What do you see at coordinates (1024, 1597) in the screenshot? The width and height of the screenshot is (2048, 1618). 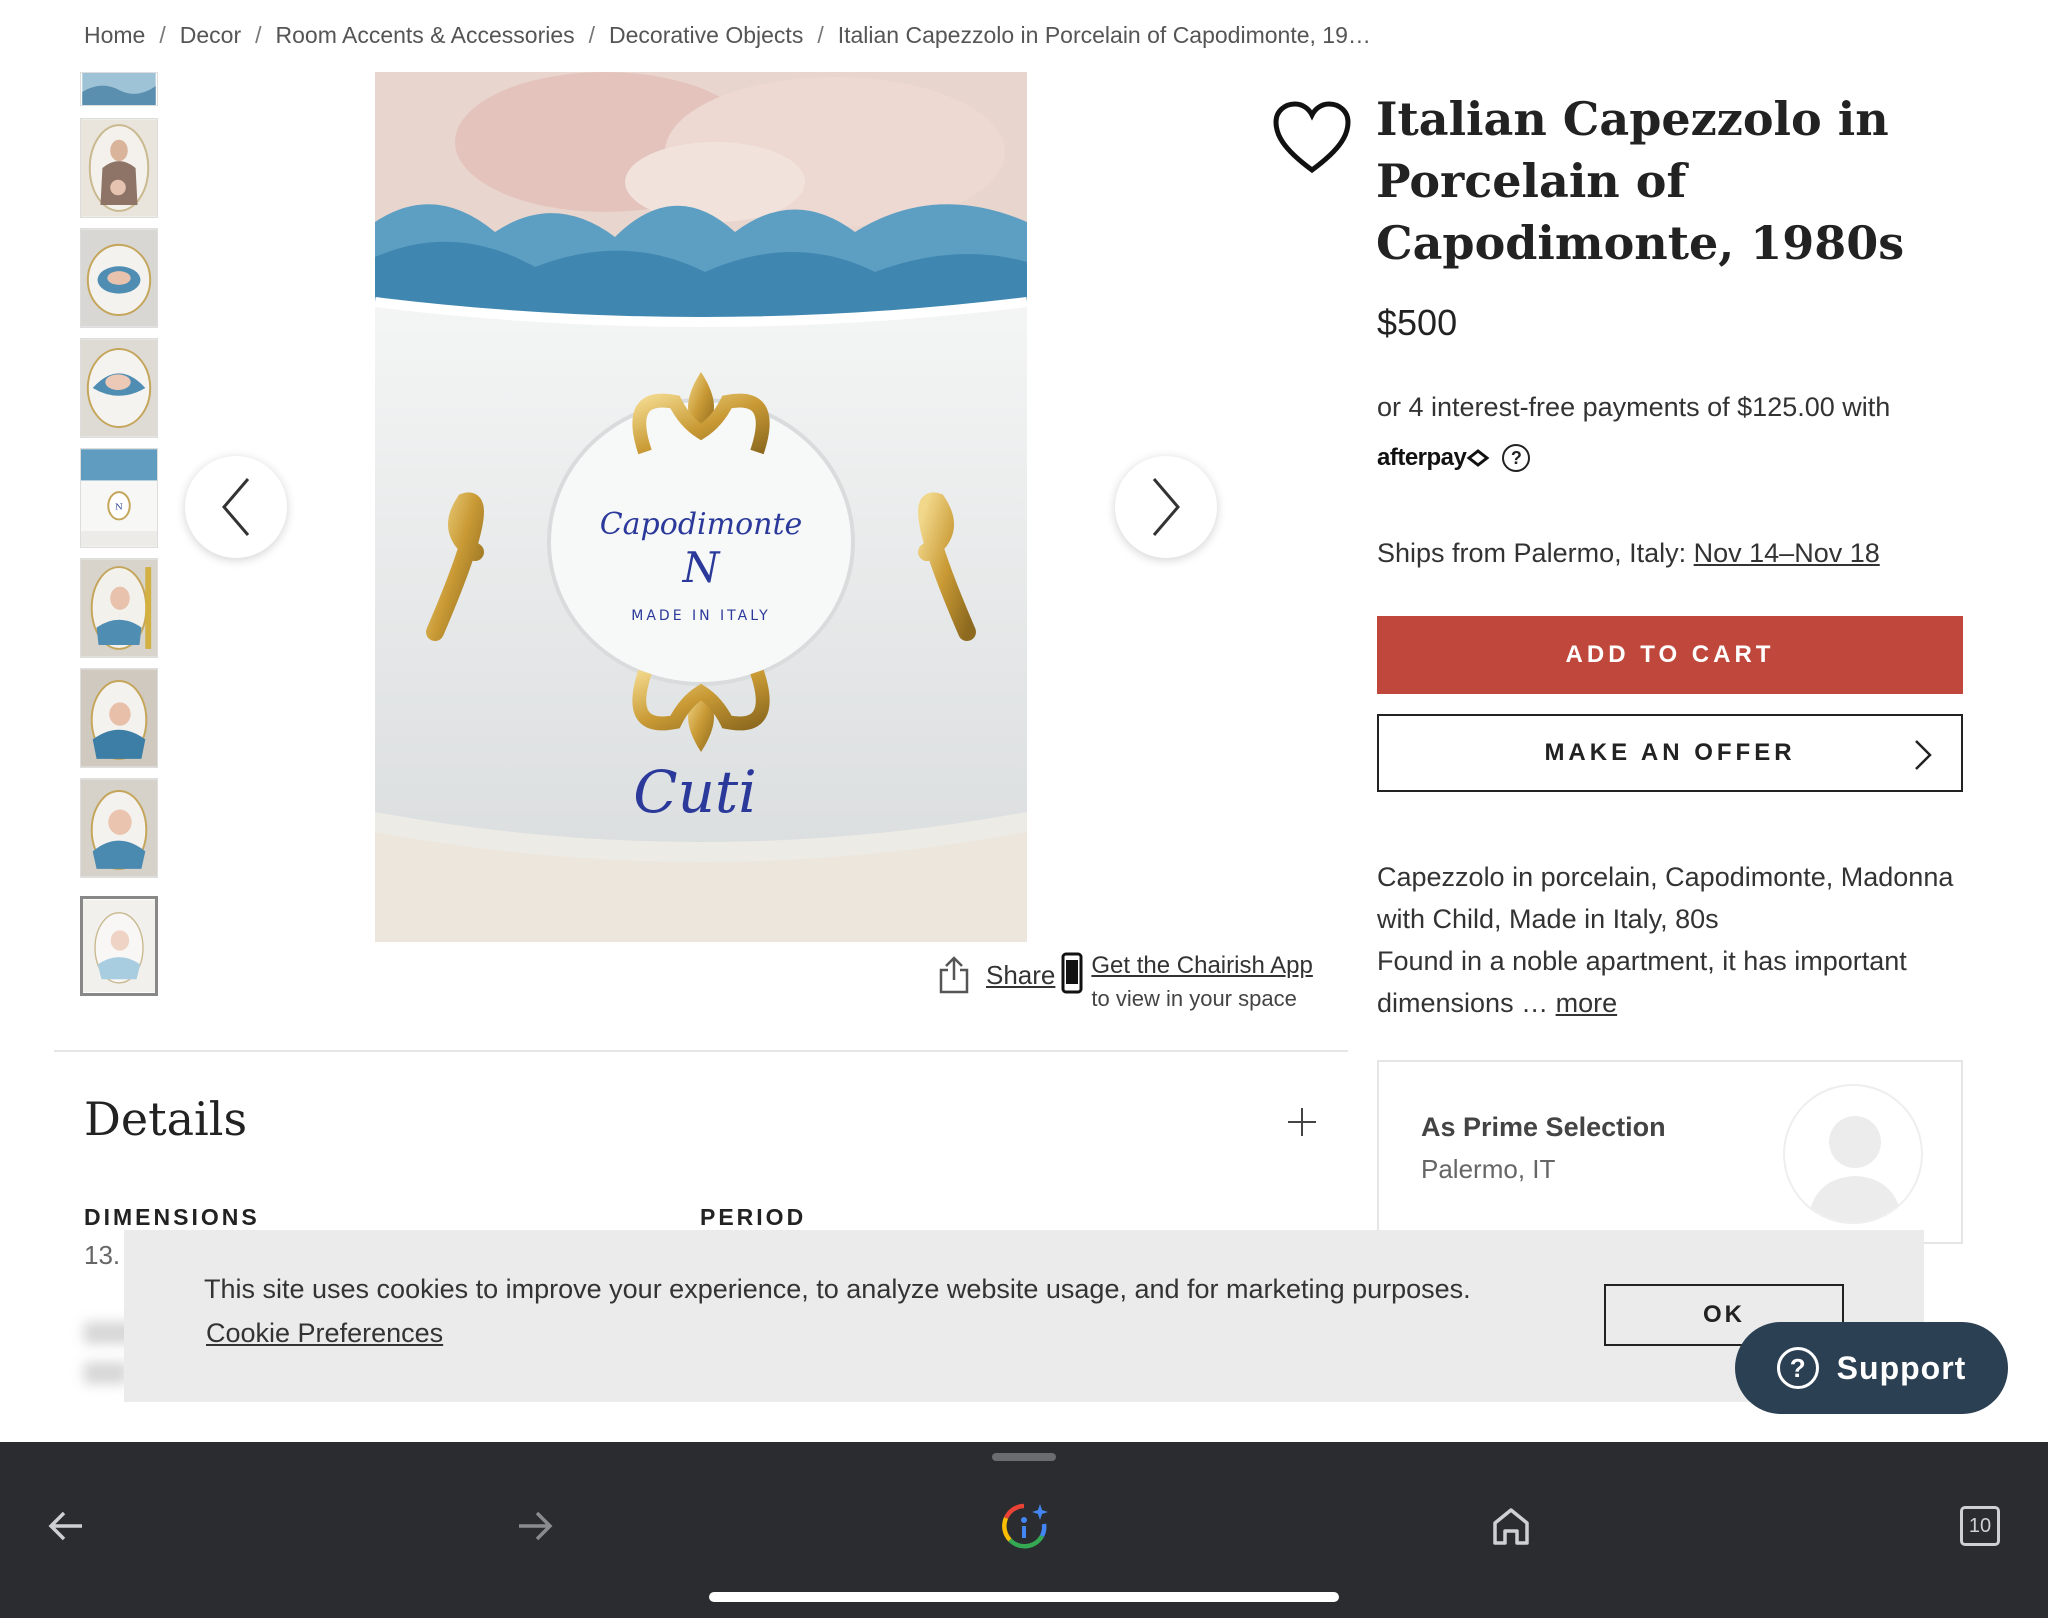 I see `home-indicator` at bounding box center [1024, 1597].